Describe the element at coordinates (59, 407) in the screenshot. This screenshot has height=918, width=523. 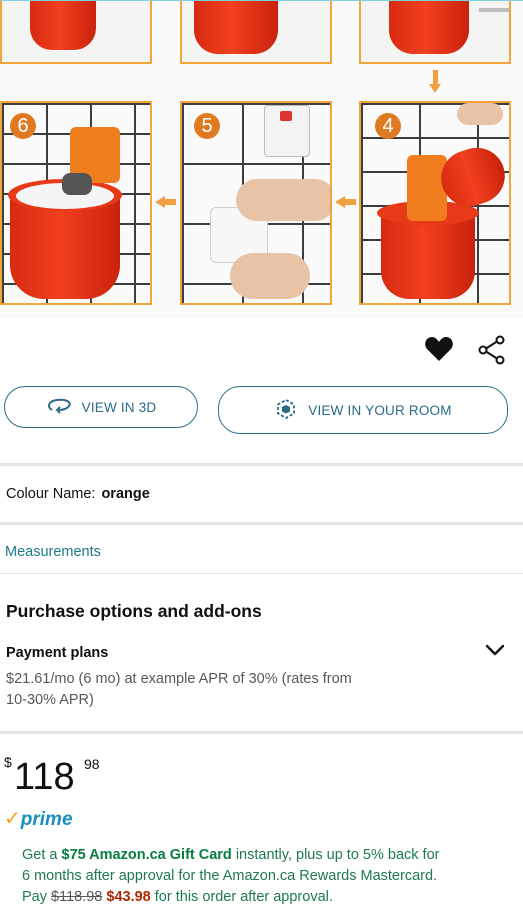
I see `rotate-3d-icon` at that location.